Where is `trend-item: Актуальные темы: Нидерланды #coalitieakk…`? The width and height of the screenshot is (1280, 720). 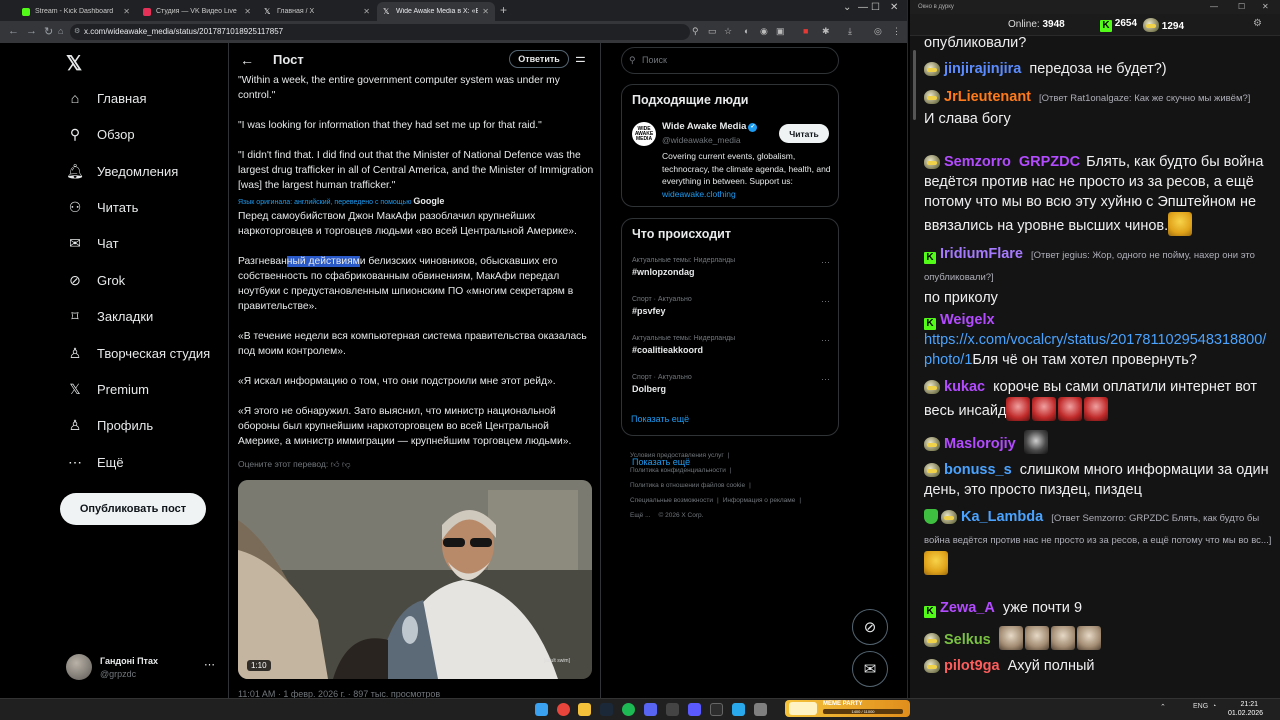 trend-item: Актуальные темы: Нидерланды #coalitieakk… is located at coordinates (731, 345).